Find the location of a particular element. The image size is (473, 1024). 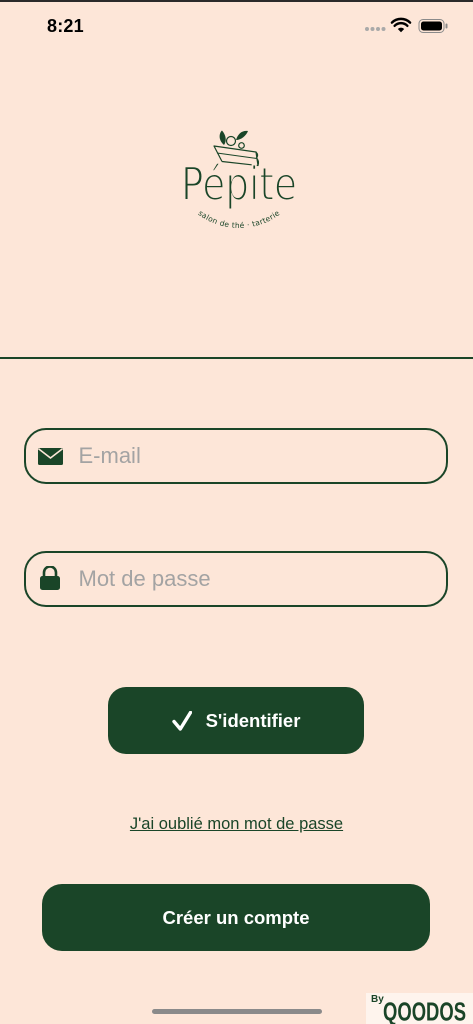

forgot-password-link: J'ai oublié mon mot de passe is located at coordinates (236, 824).